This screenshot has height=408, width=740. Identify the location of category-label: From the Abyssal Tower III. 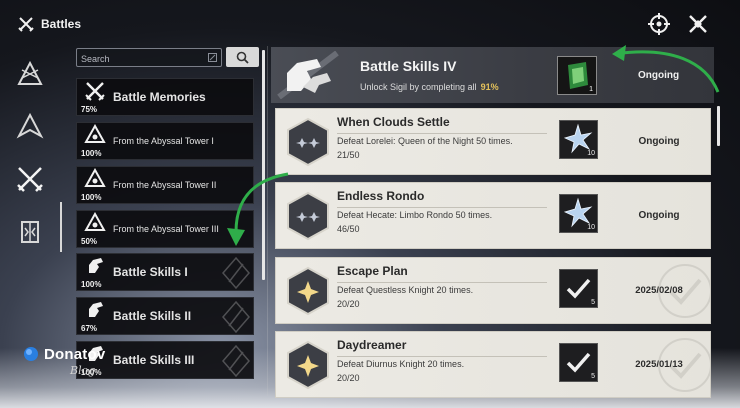
(166, 229).